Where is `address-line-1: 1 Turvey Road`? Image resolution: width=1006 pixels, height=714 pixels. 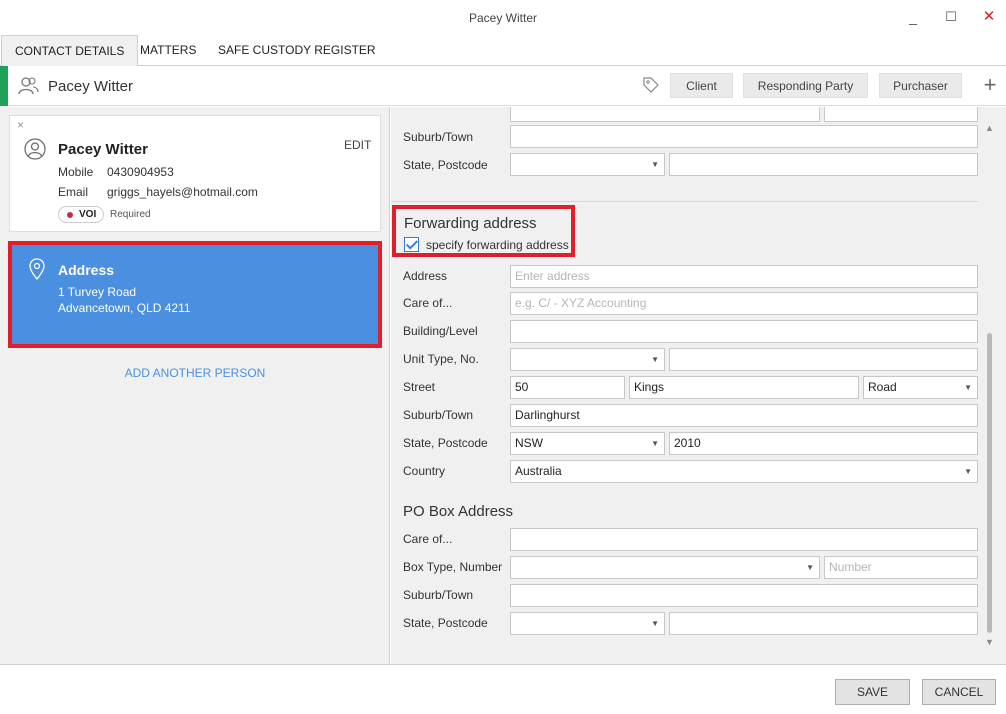 address-line-1: 1 Turvey Road is located at coordinates (97, 292).